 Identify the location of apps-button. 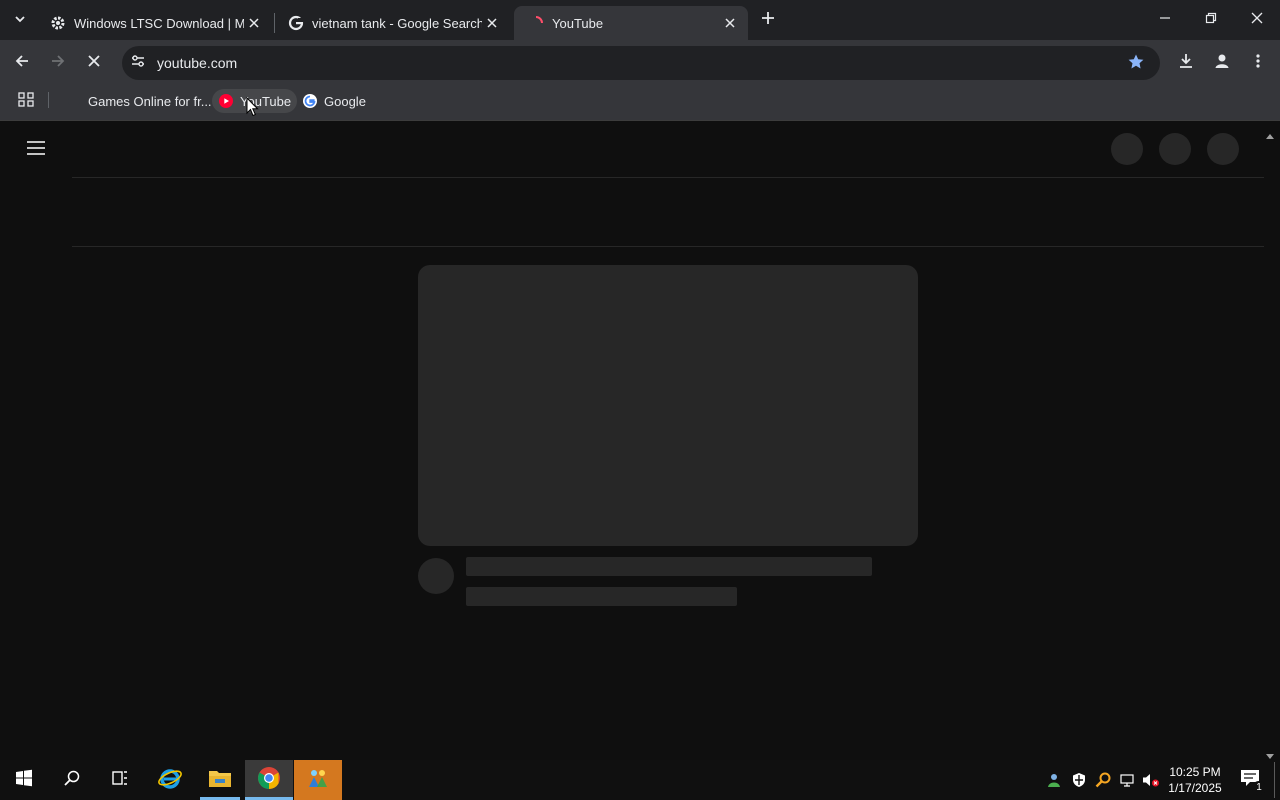
(26, 101).